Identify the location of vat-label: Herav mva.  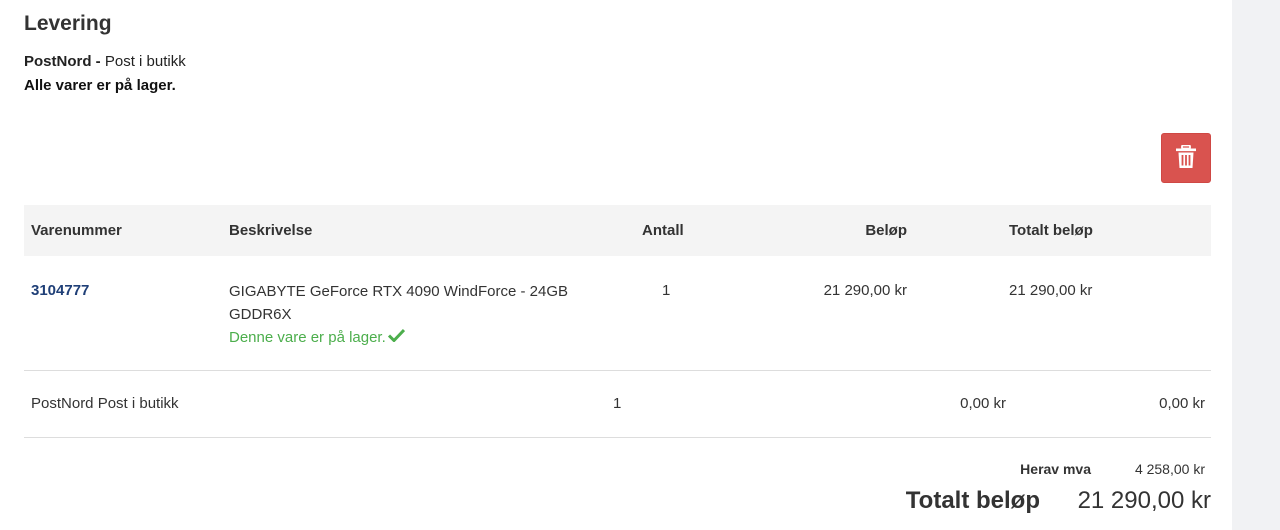
(1055, 469).